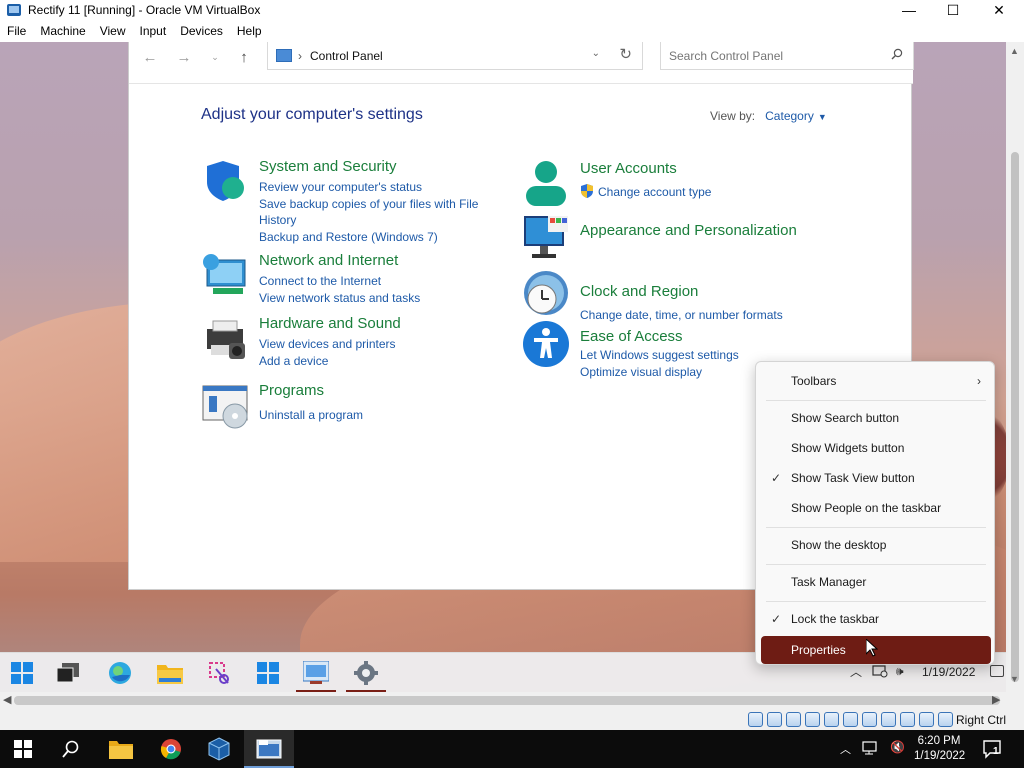 Image resolution: width=1024 pixels, height=768 pixels. I want to click on network-adapter-icon, so click(812, 719).